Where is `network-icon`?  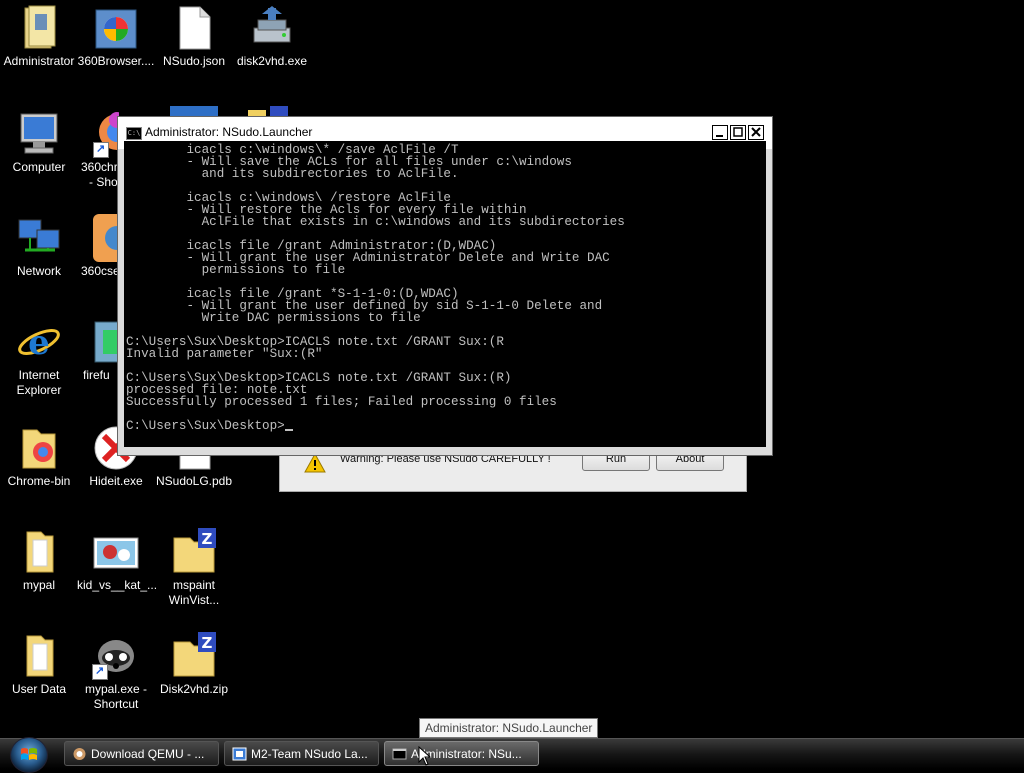 network-icon is located at coordinates (39, 238).